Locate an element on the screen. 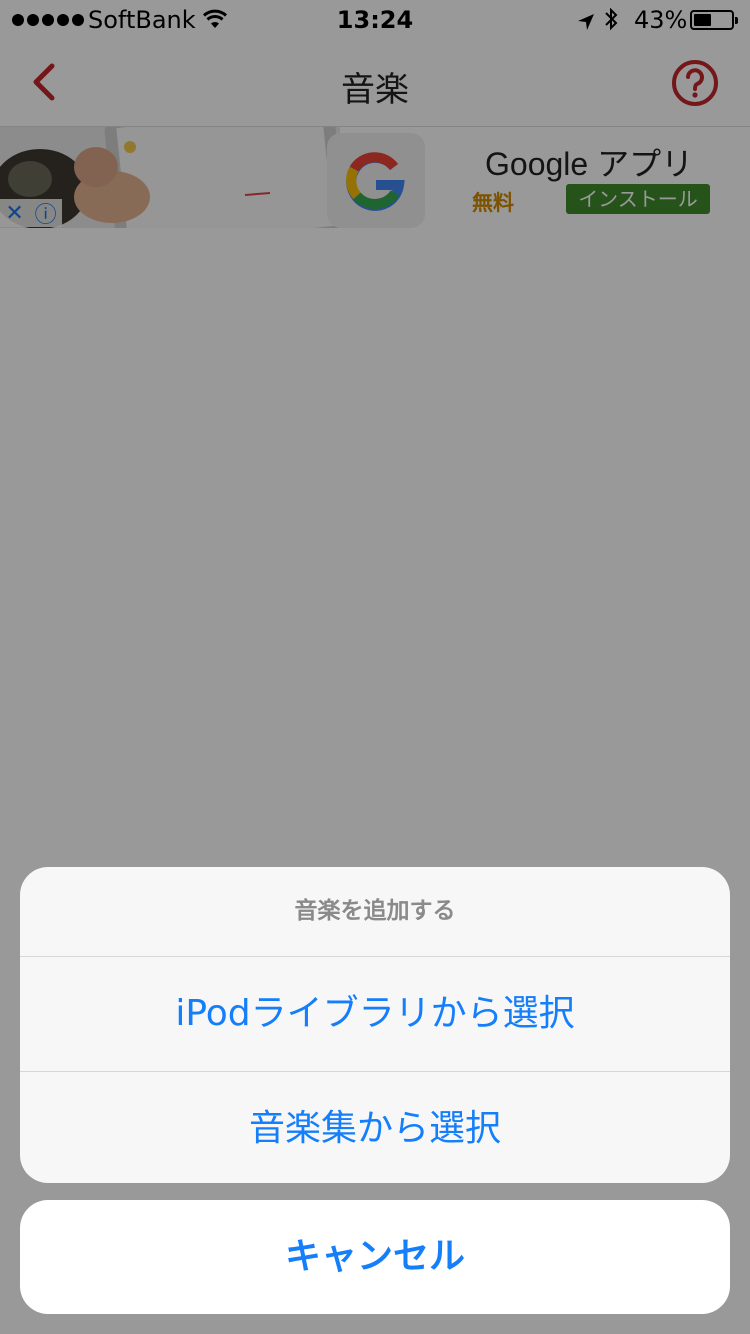 This screenshot has width=750, height=1334. action-sheet-title: 音楽を追加する is located at coordinates (375, 912).